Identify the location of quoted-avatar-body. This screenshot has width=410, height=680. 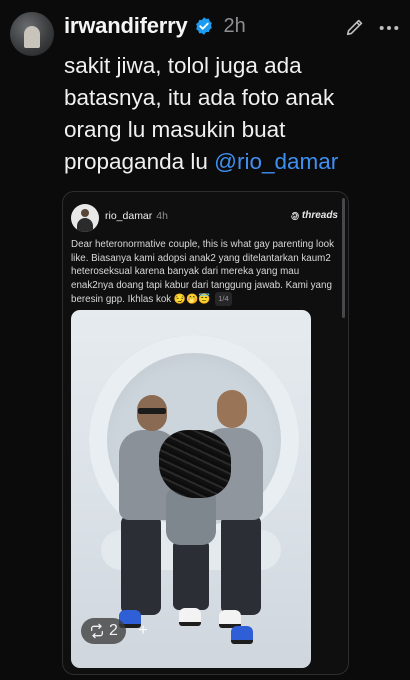
(85, 225).